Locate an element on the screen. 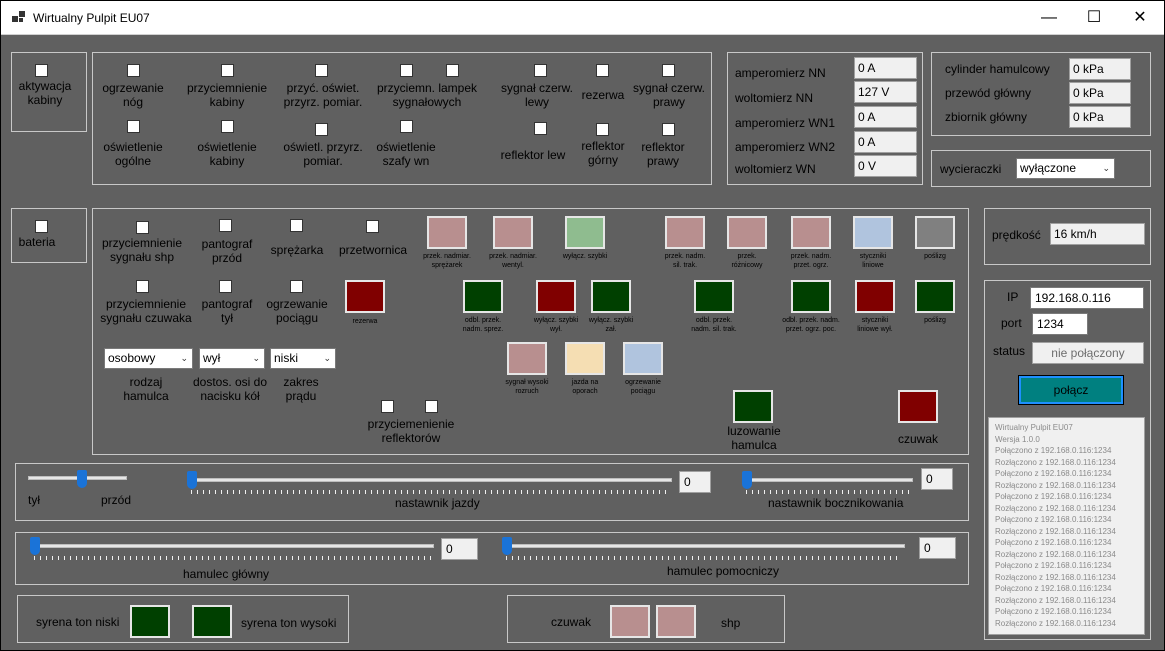 Image resolution: width=1165 pixels, height=651 pixels. meter-value: 0 A is located at coordinates (885, 117).